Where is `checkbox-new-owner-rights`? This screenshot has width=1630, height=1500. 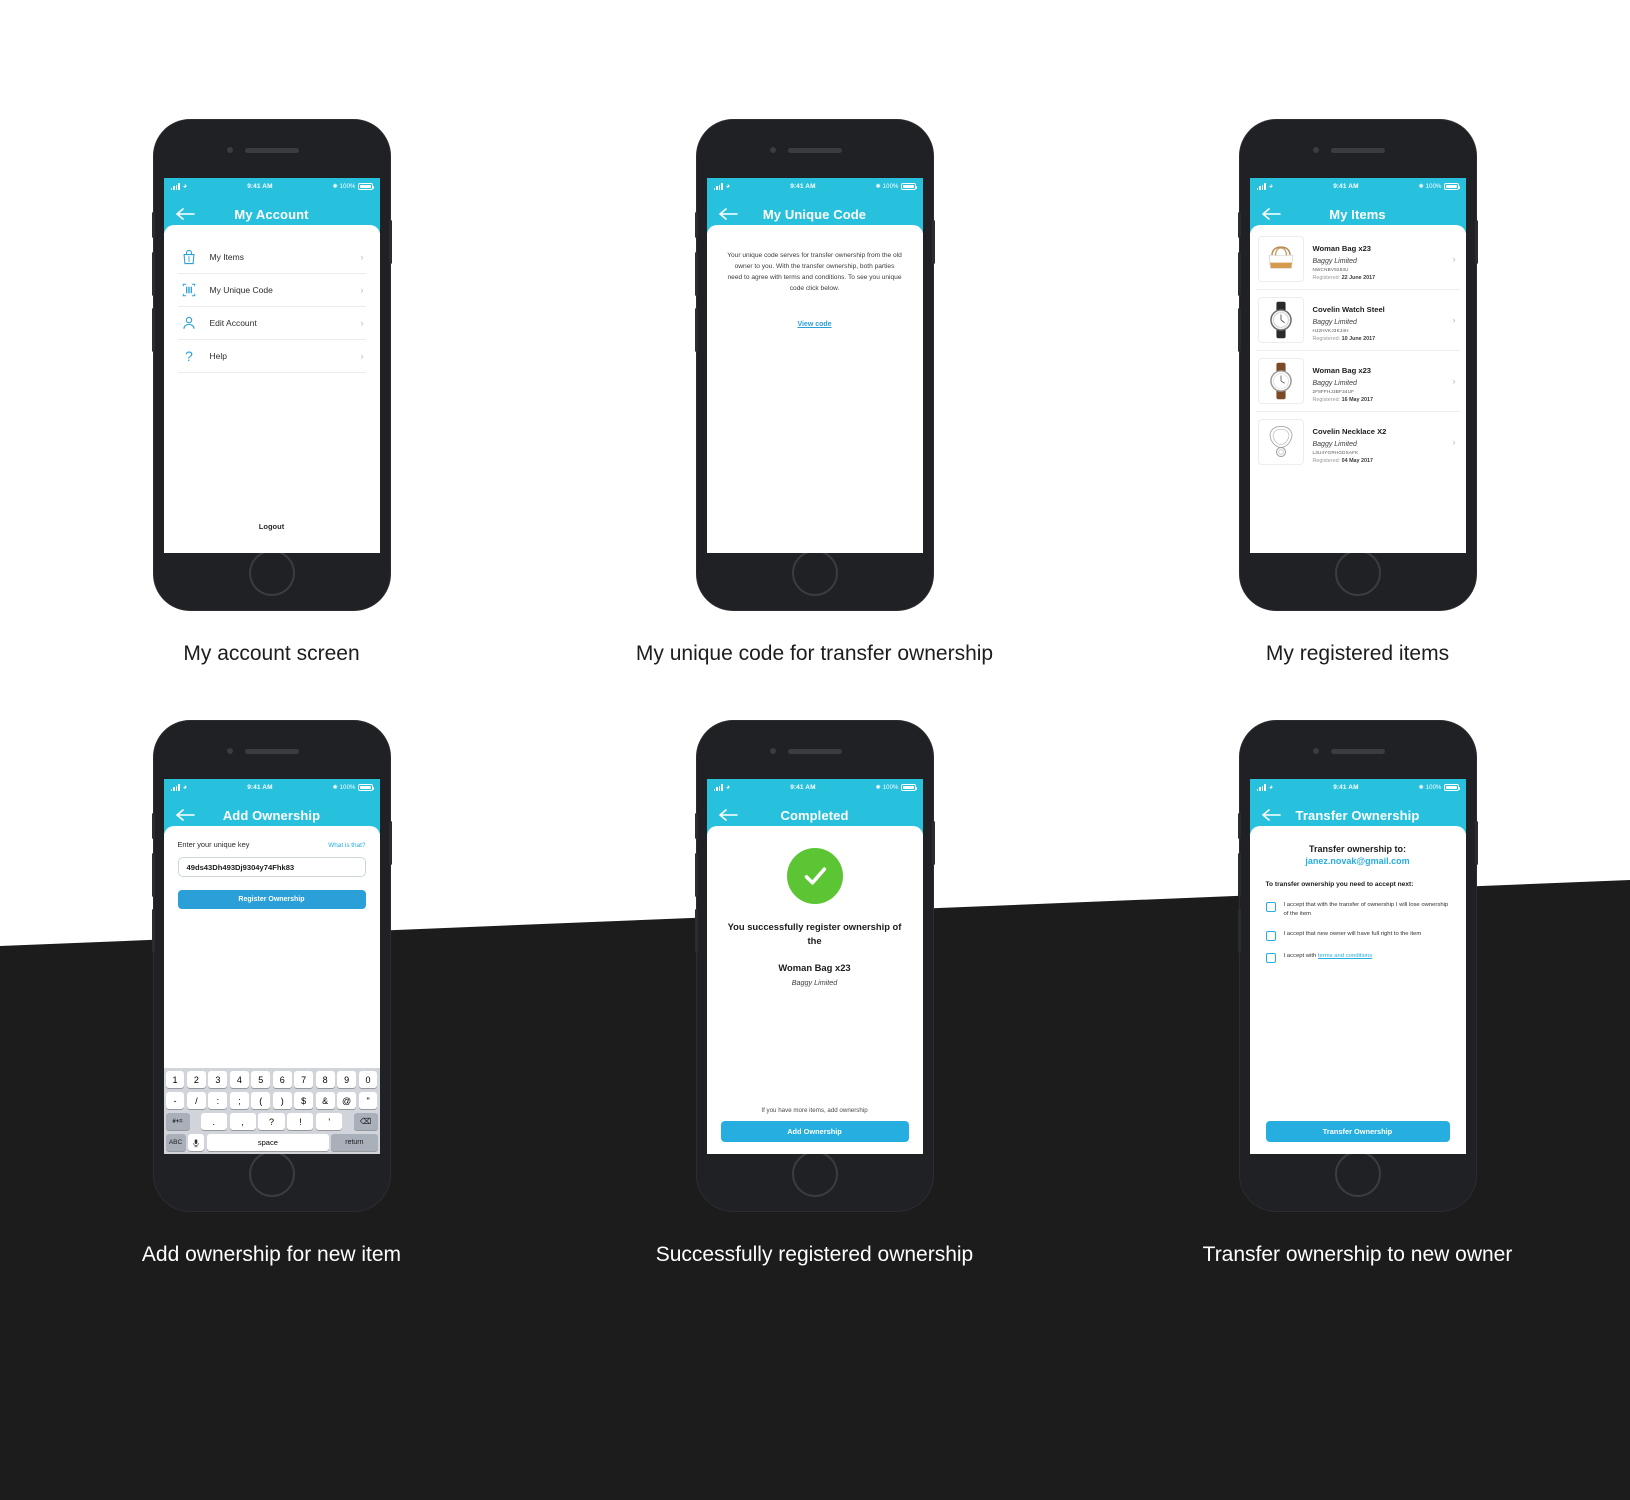 checkbox-new-owner-rights is located at coordinates (1270, 936).